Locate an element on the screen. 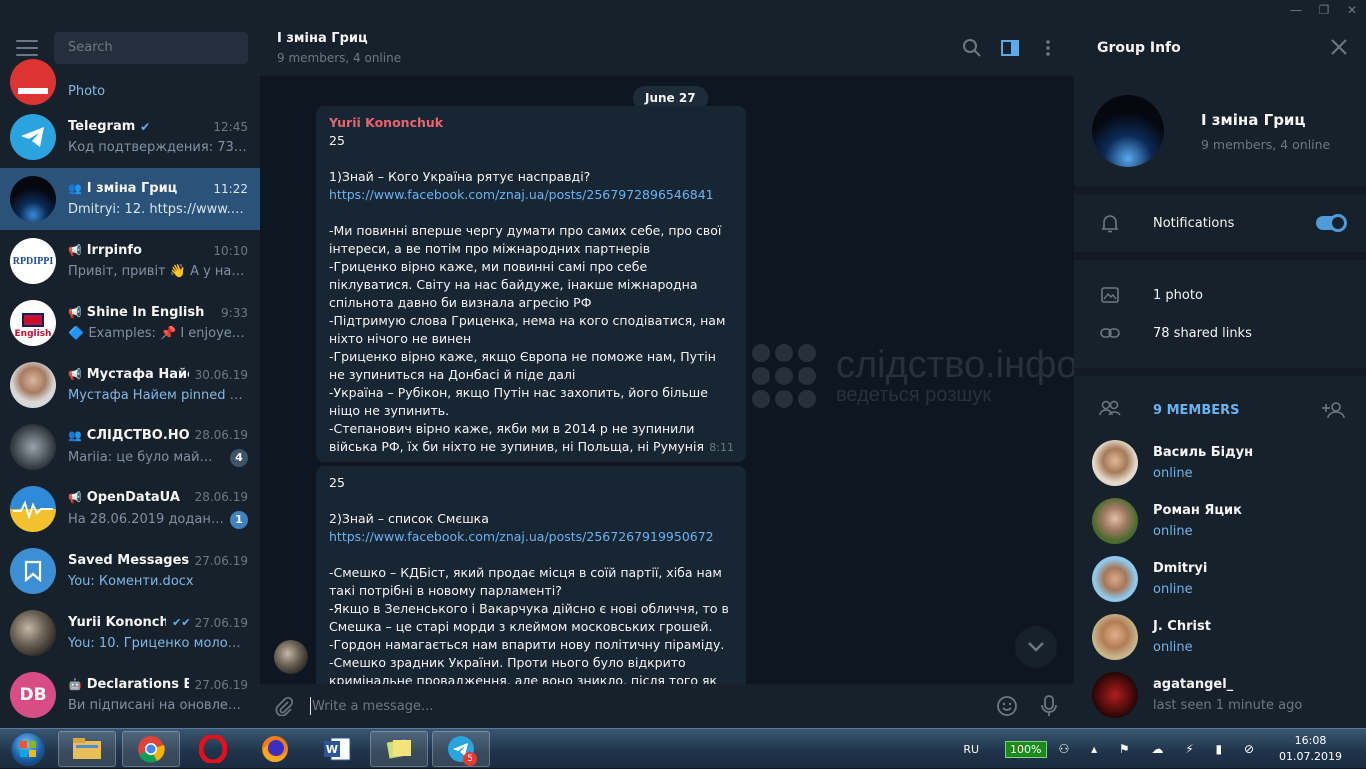 This screenshot has height=769, width=1366. search-icon is located at coordinates (972, 48).